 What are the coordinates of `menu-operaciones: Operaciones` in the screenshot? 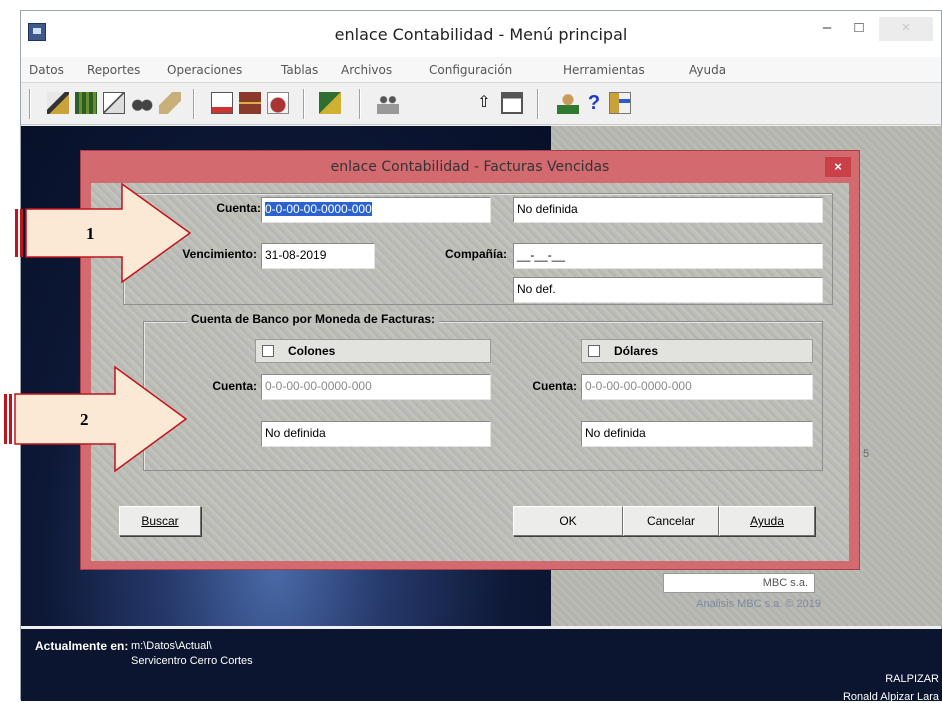 It's located at (204, 70).